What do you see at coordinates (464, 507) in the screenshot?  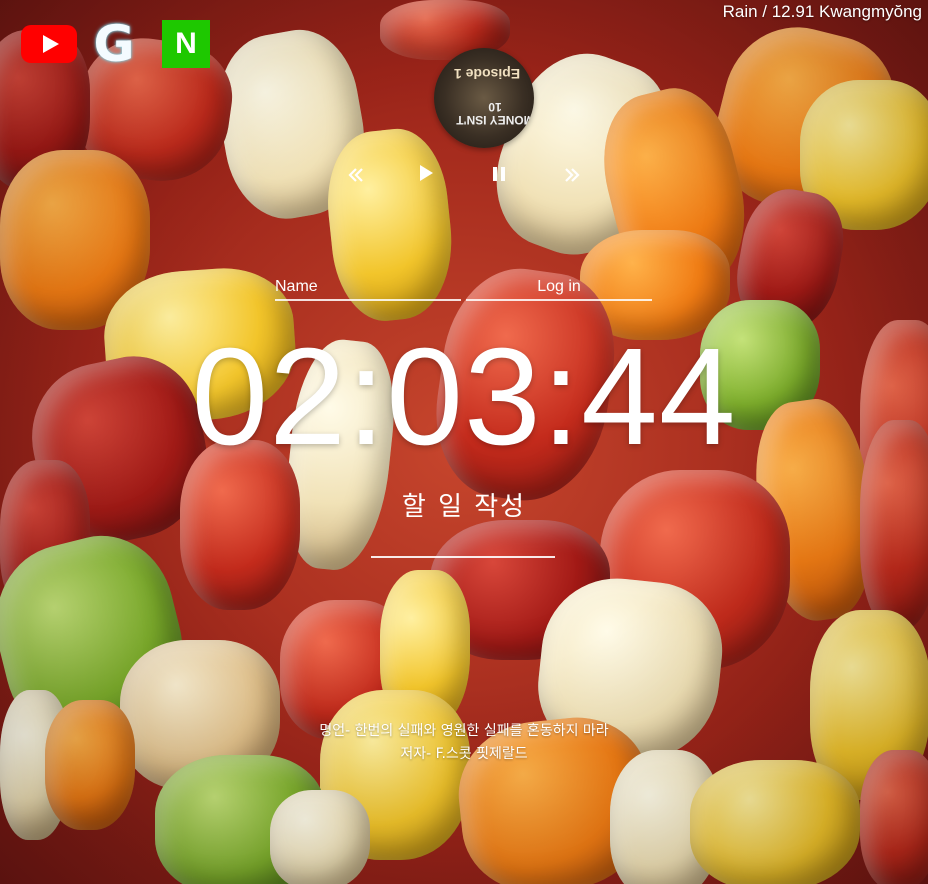 I see `todo-title: 할 일 작성` at bounding box center [464, 507].